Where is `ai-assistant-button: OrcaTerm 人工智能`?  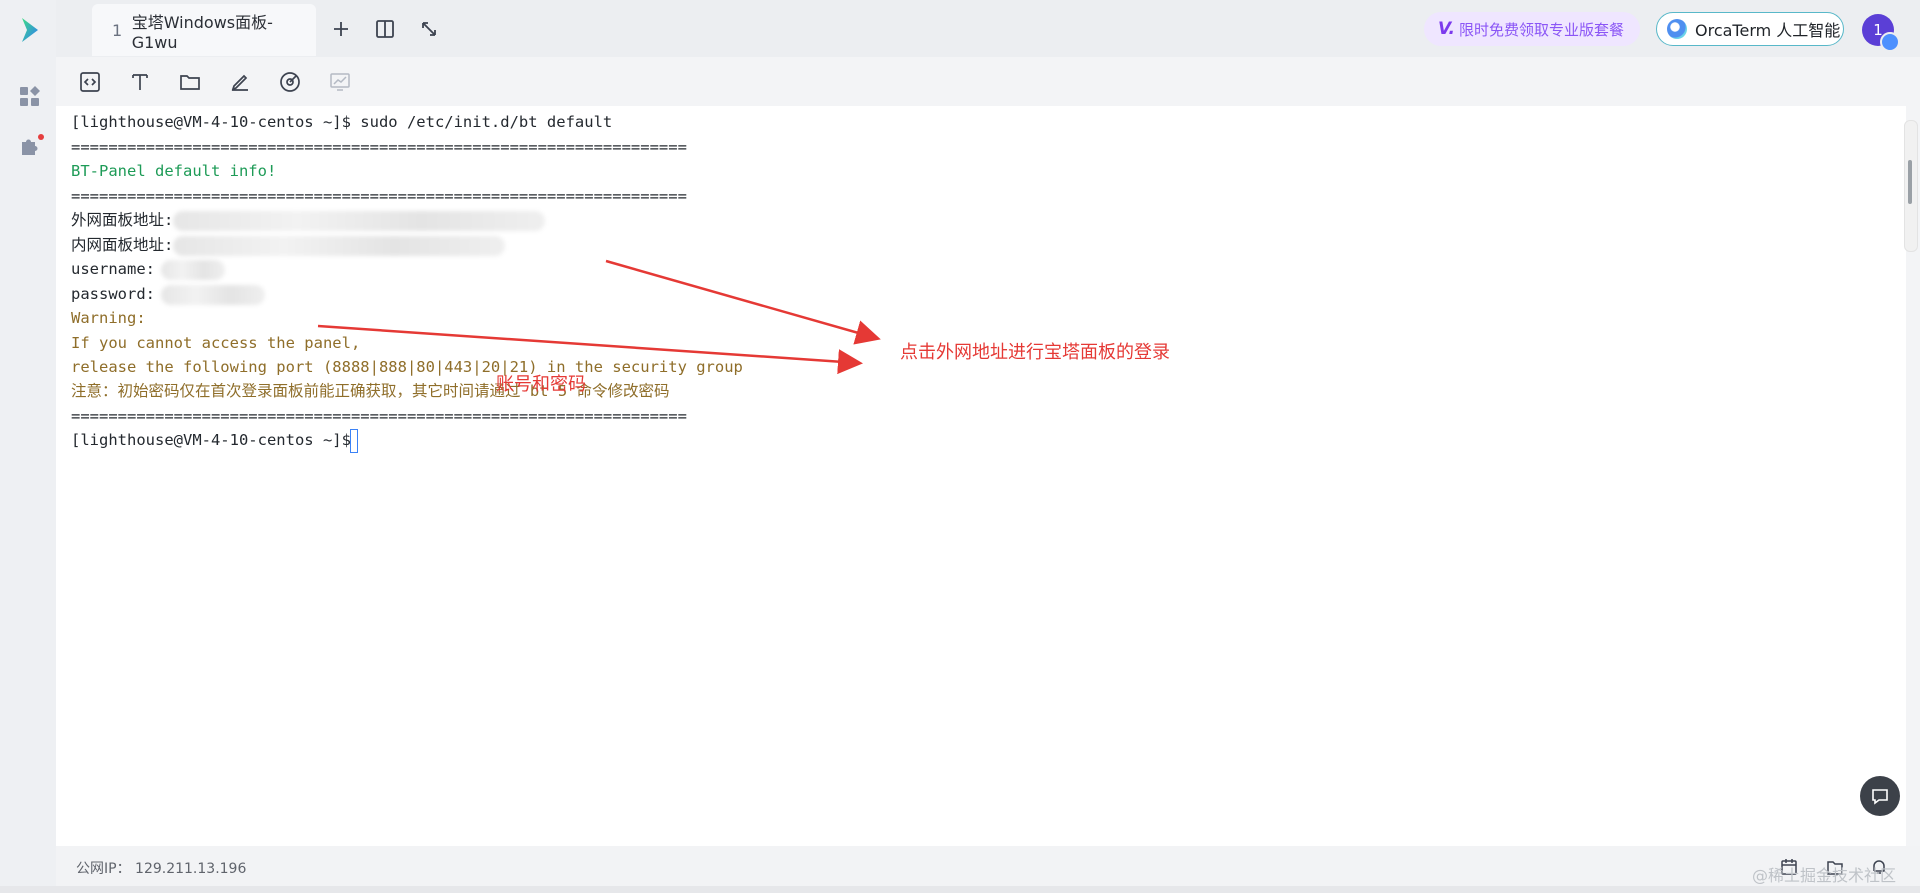 ai-assistant-button: OrcaTerm 人工智能 is located at coordinates (1750, 29).